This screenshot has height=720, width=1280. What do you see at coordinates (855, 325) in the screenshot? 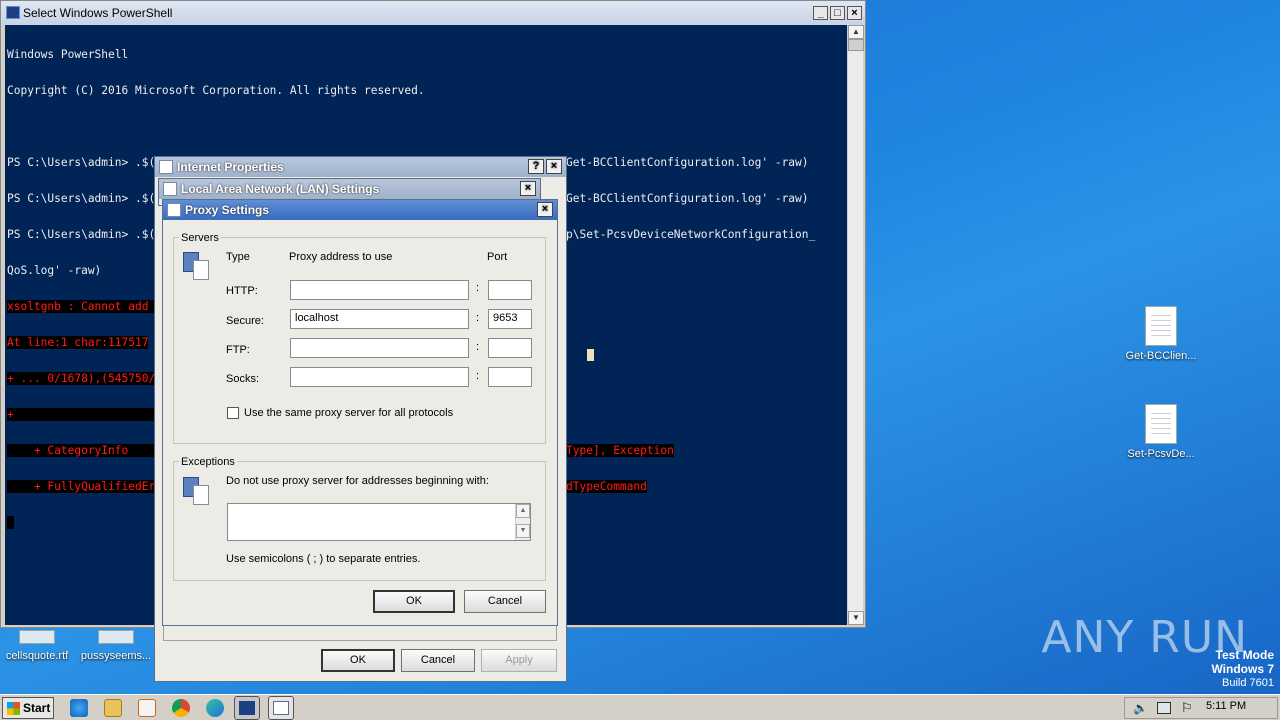
I see `console-scrollbar: ▲ ▼` at bounding box center [855, 325].